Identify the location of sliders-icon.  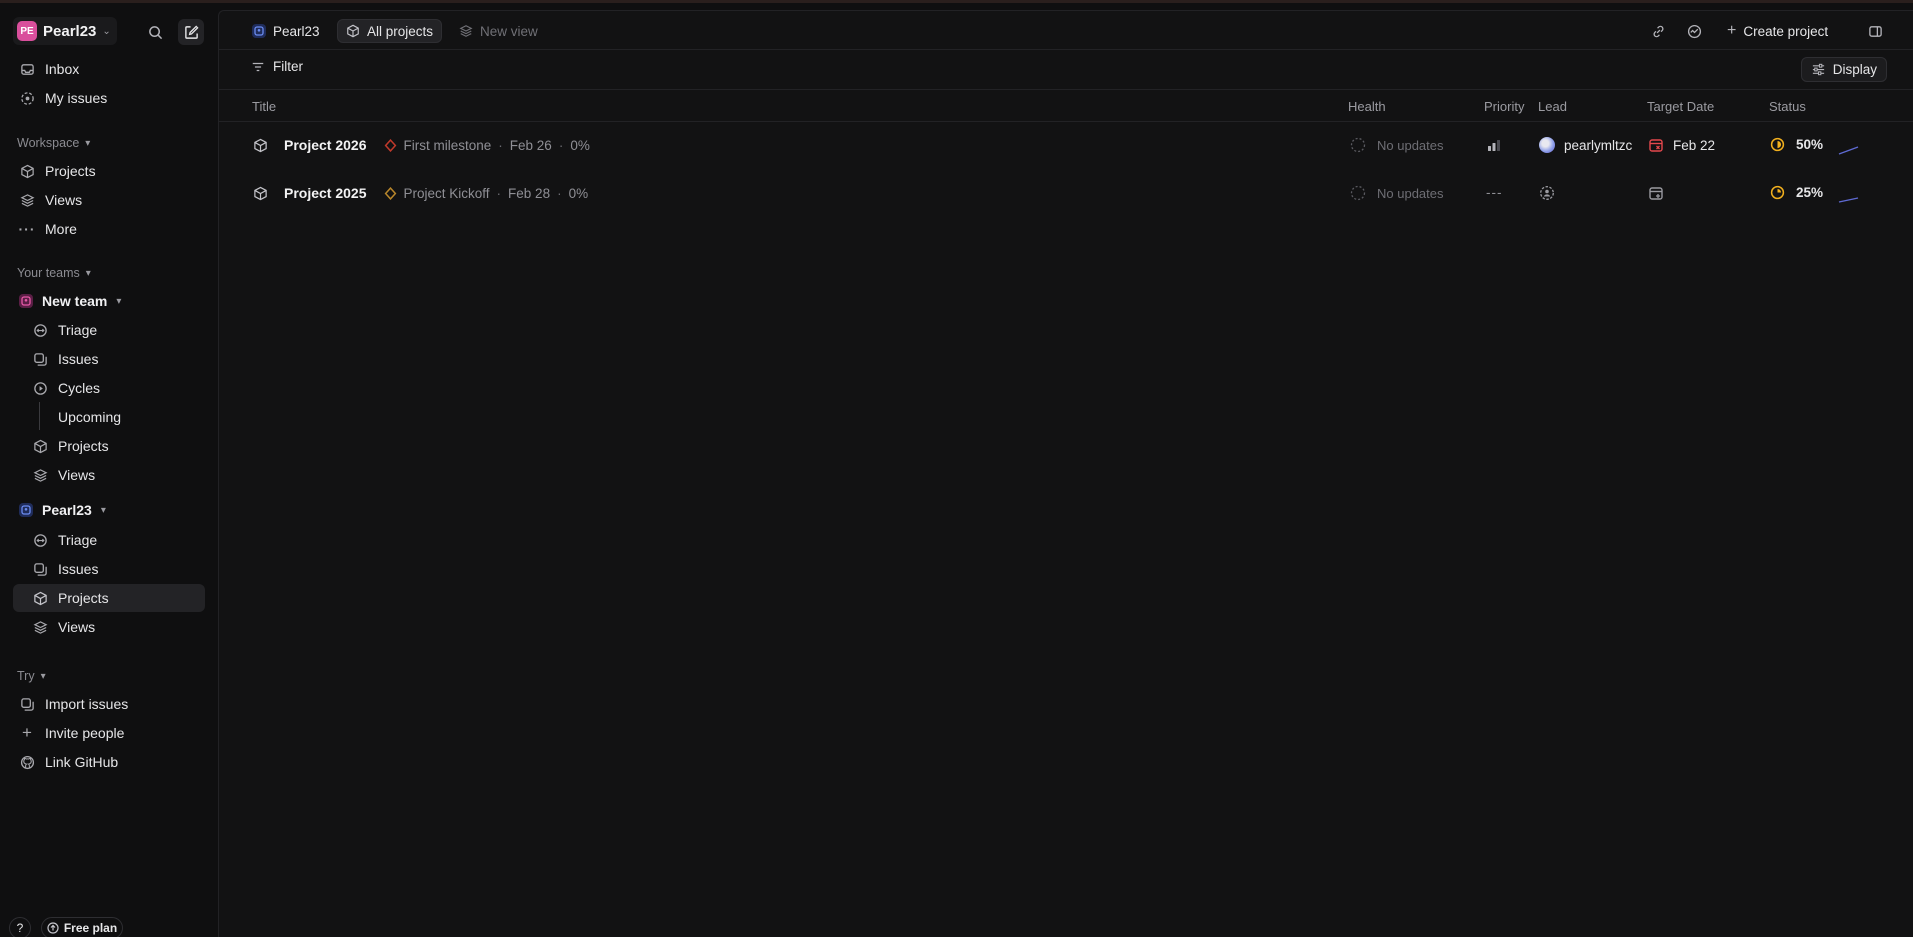
(1818, 69).